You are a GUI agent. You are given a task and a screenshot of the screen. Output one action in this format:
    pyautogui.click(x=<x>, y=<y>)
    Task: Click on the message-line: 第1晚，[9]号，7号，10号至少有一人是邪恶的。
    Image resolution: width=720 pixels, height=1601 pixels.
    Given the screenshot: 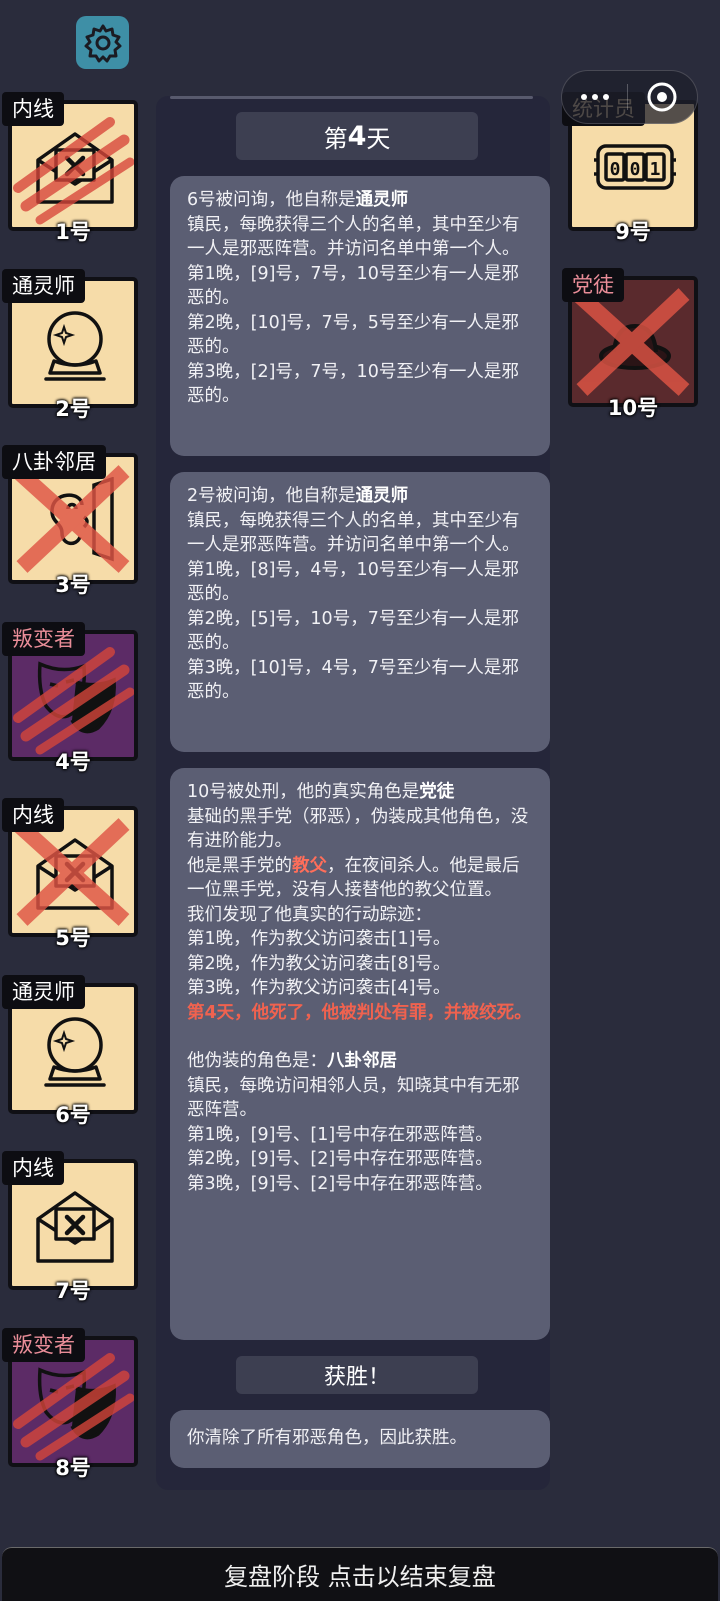 What is the action you would take?
    pyautogui.click(x=353, y=286)
    